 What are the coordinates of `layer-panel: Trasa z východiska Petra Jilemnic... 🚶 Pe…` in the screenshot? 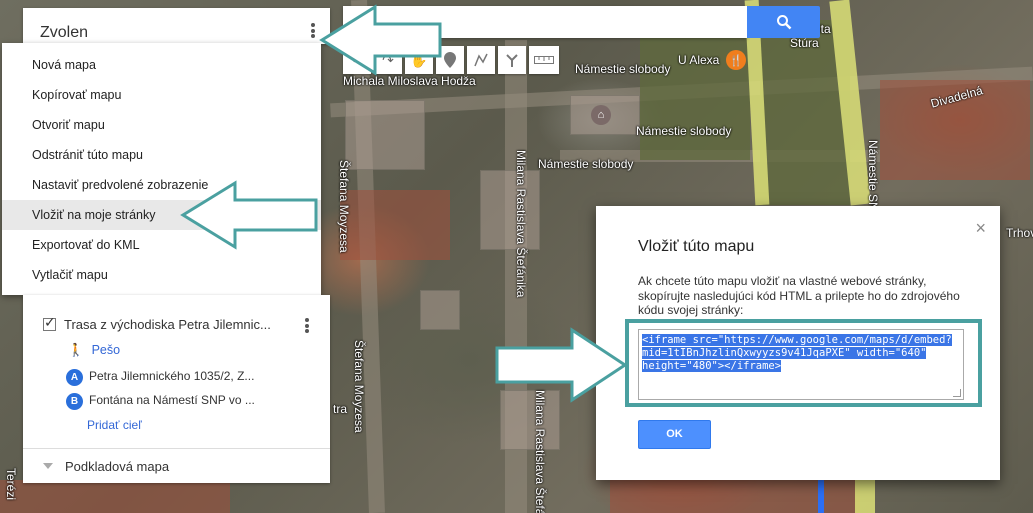 It's located at (176, 389).